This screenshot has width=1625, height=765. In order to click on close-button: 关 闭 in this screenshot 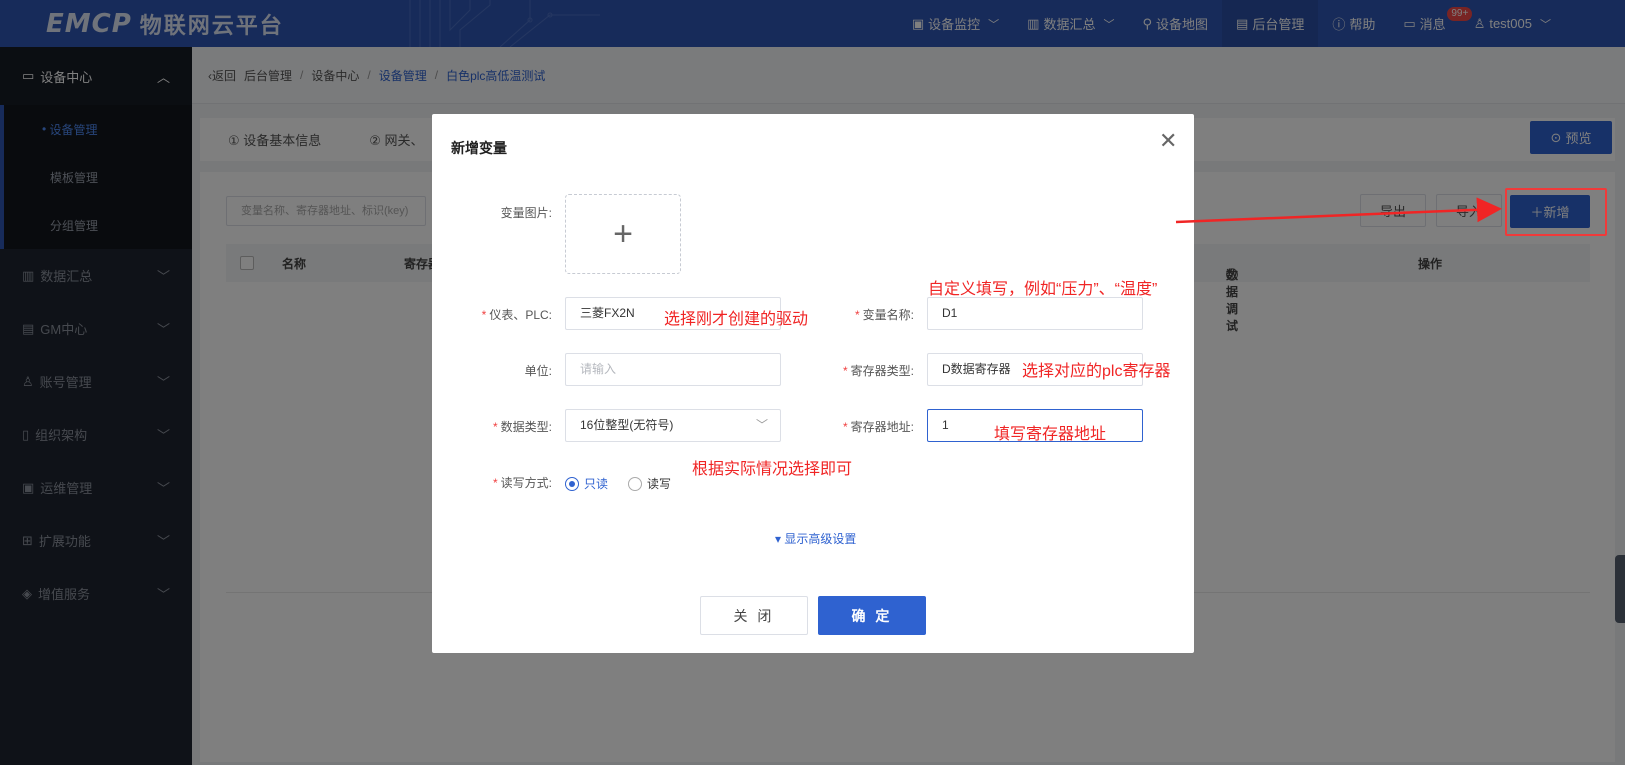, I will do `click(754, 615)`.